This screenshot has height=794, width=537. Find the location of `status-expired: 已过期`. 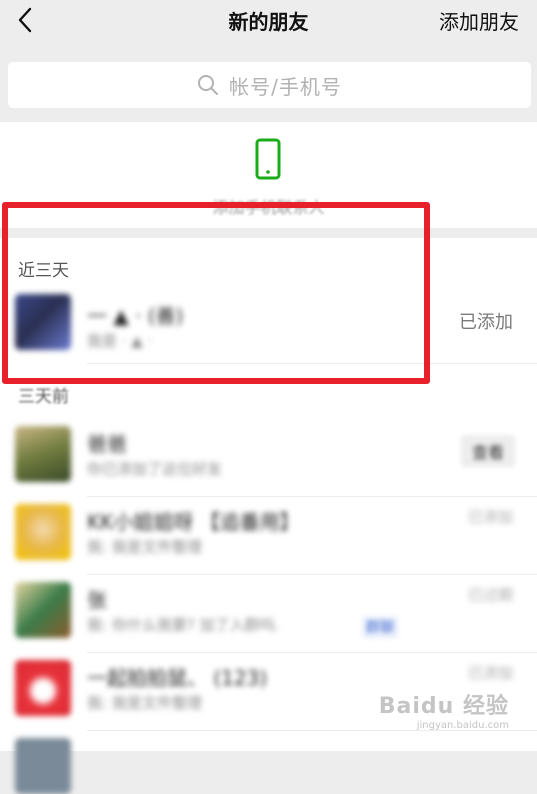

status-expired: 已过期 is located at coordinates (490, 595).